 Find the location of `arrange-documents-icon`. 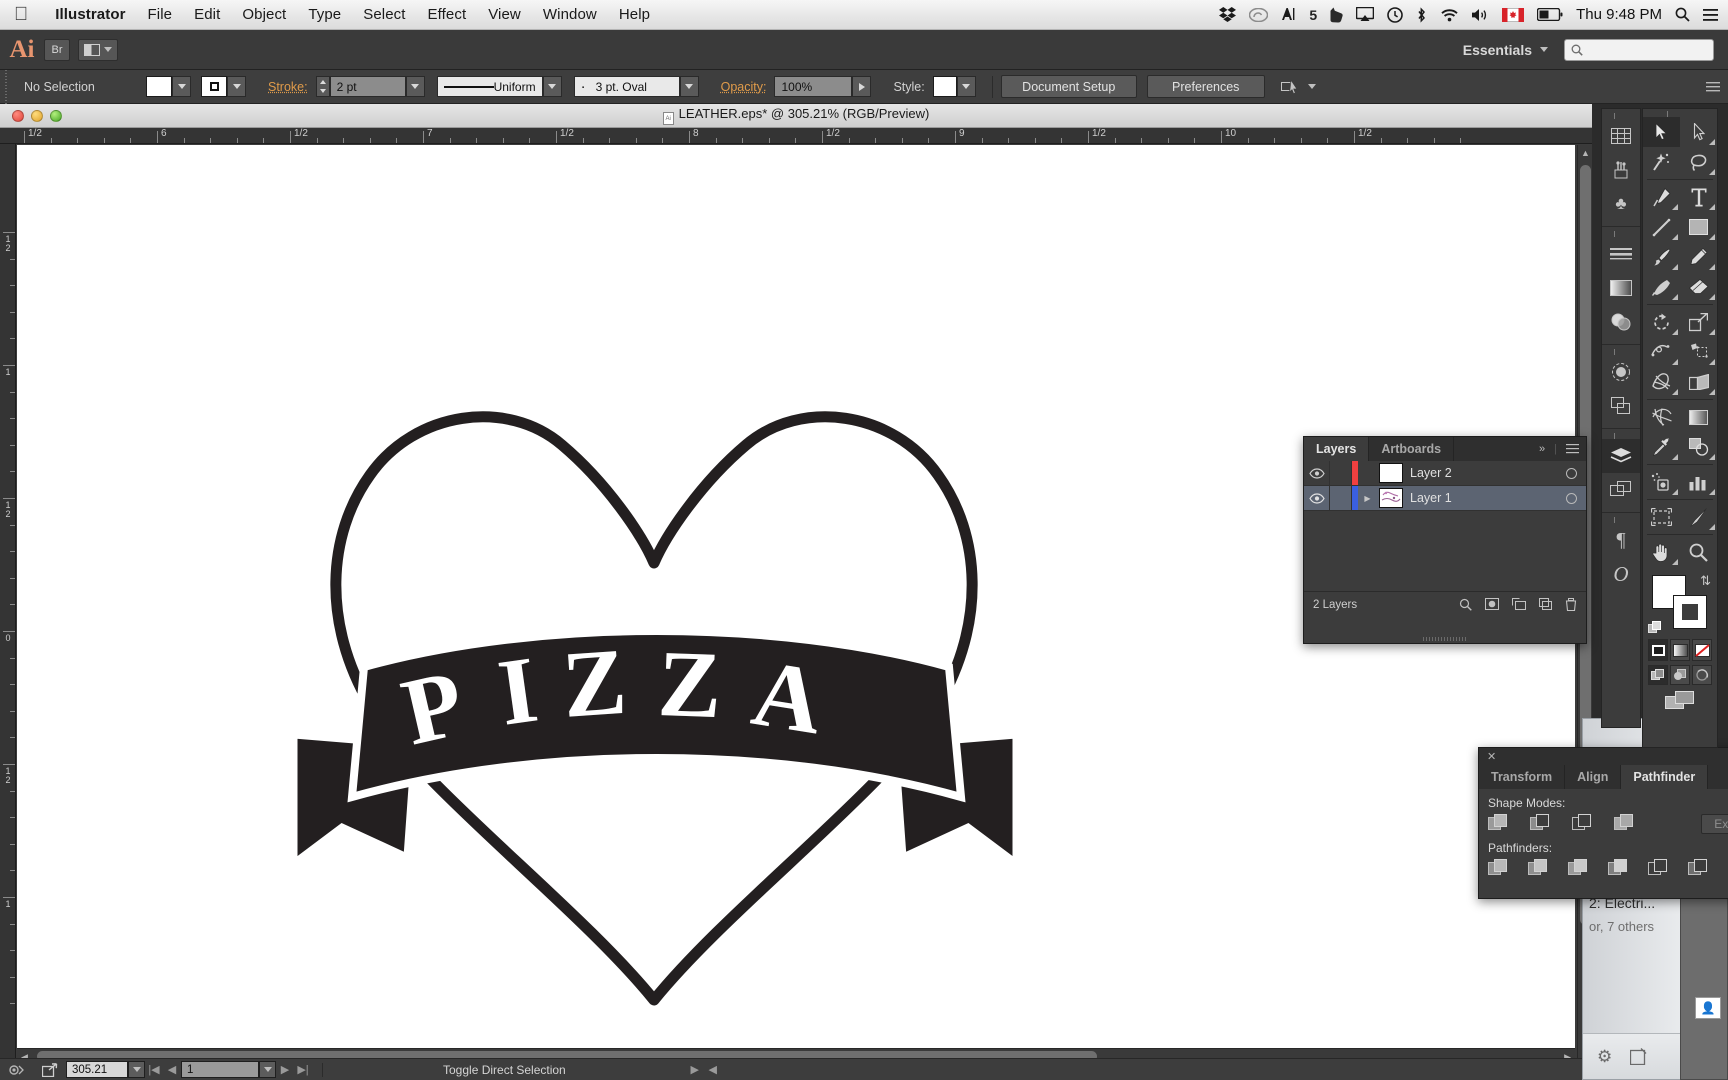

arrange-documents-icon is located at coordinates (98, 49).